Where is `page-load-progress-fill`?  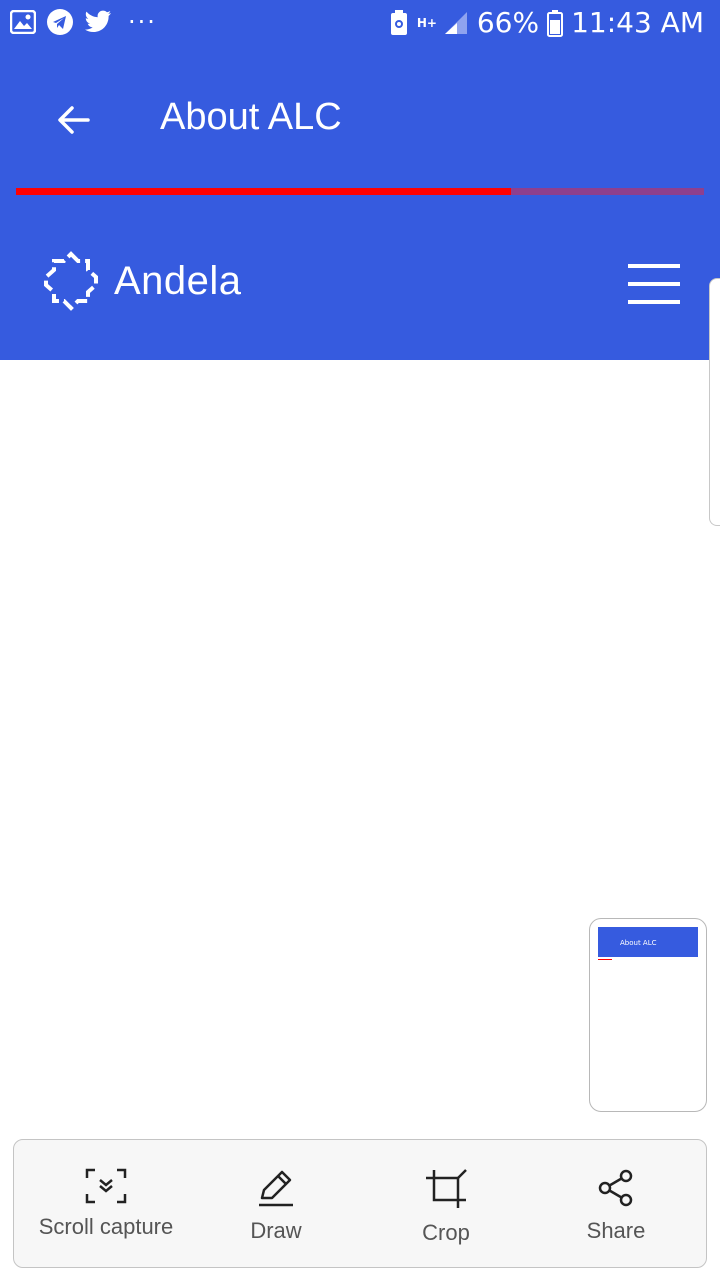
page-load-progress-fill is located at coordinates (264, 191).